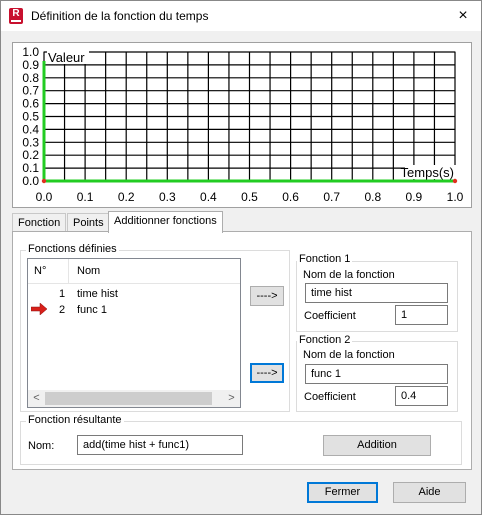  I want to click on function2-label: Fonction 2, so click(325, 340).